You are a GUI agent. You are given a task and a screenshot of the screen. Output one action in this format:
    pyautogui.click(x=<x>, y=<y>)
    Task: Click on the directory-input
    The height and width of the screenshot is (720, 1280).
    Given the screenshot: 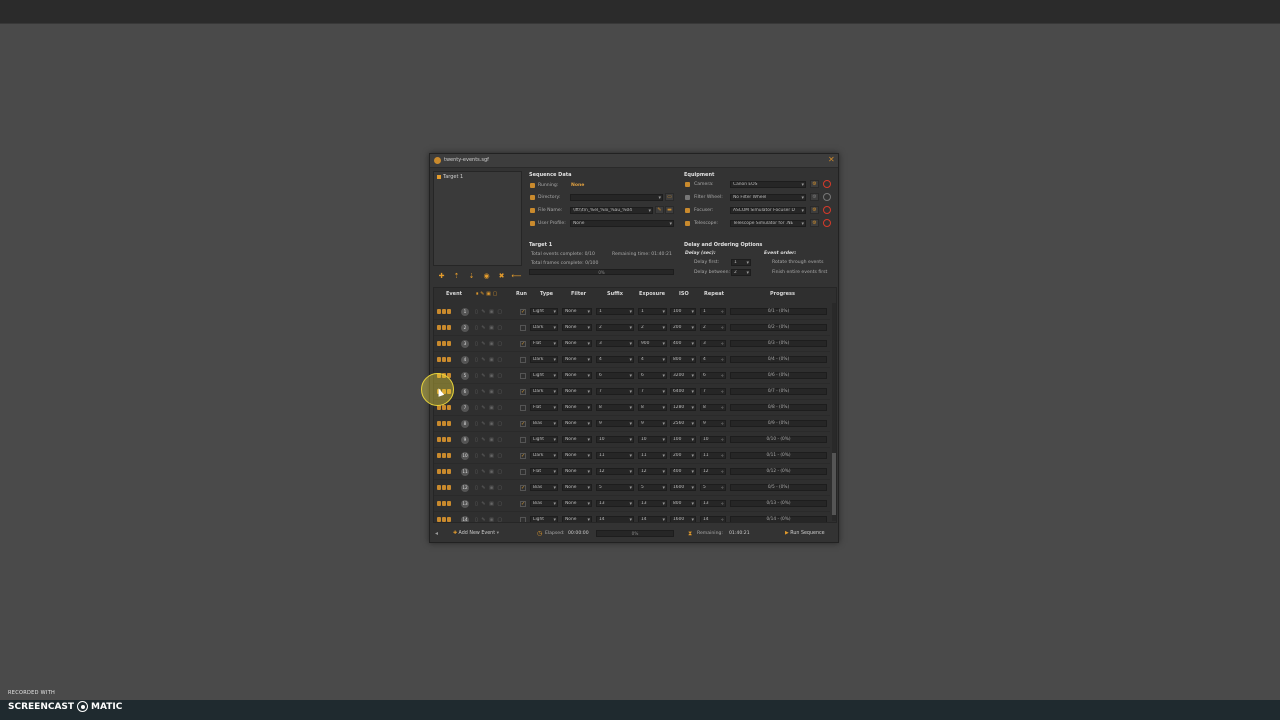 What is the action you would take?
    pyautogui.click(x=616, y=197)
    